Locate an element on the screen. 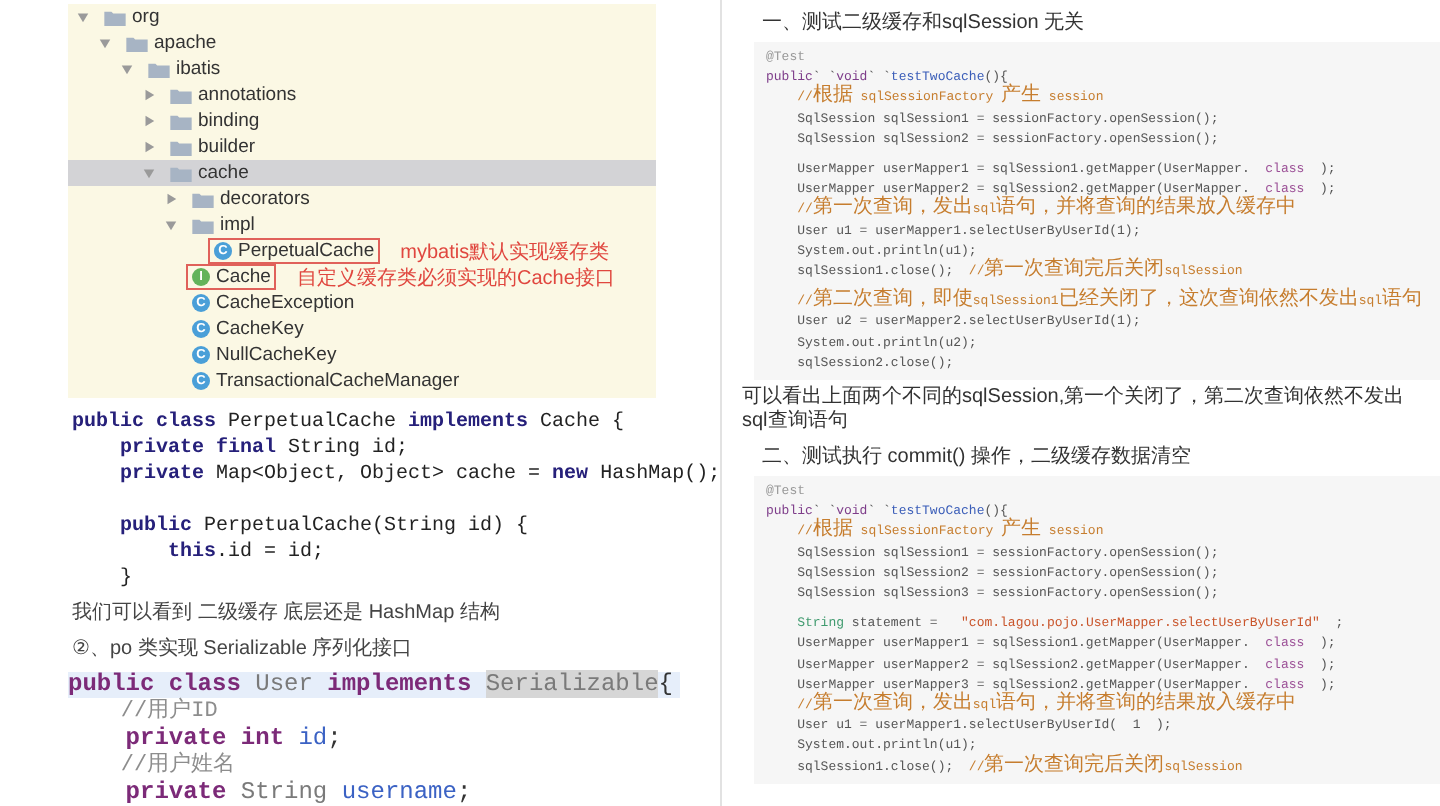 This screenshot has height=806, width=1440. tree-label: PerpetualCache is located at coordinates (306, 251).